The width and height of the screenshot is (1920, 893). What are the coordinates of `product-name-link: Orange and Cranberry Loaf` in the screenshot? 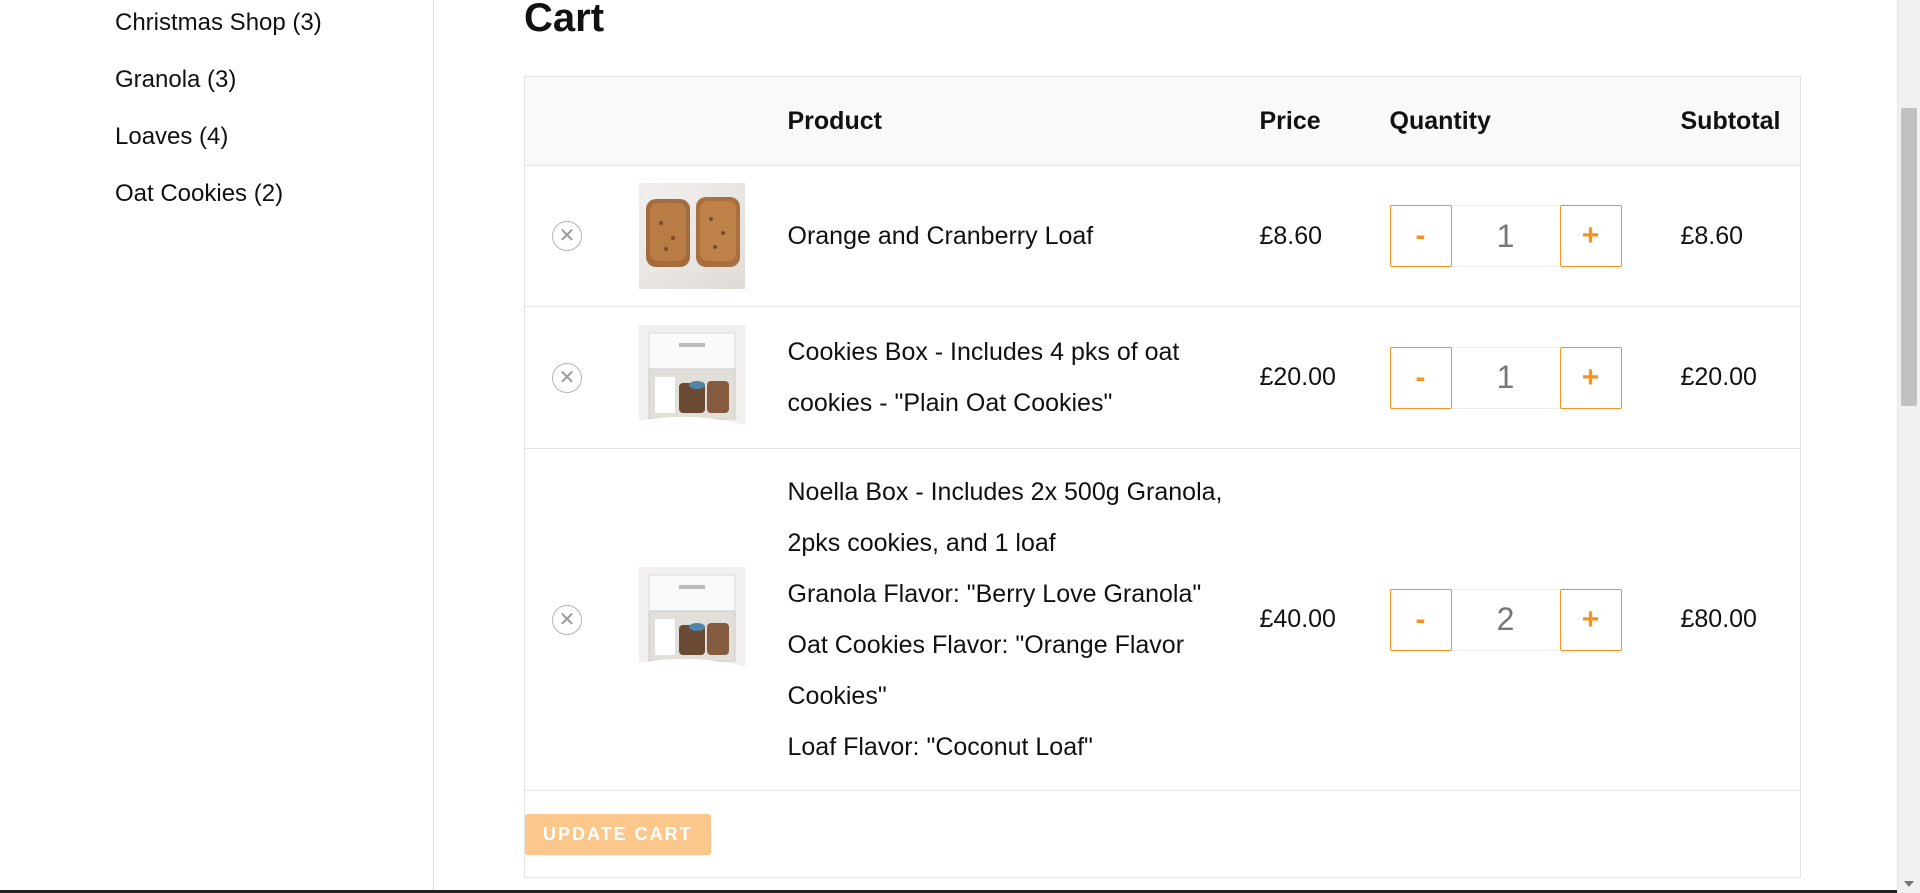 It's located at (1024, 236).